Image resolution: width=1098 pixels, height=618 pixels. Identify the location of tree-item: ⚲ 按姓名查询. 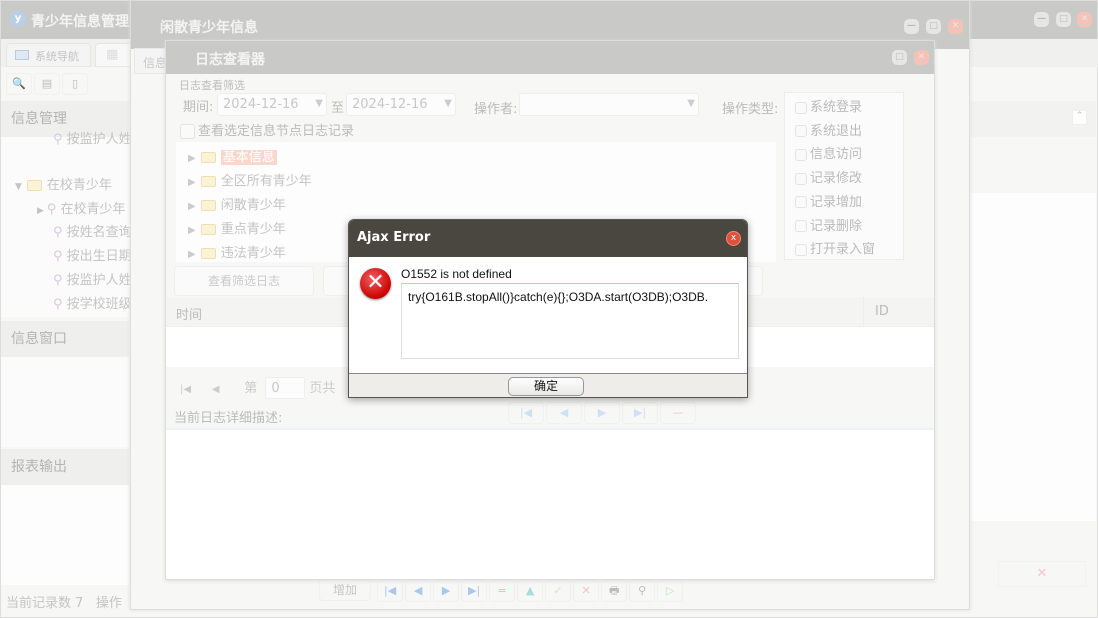
(92, 230).